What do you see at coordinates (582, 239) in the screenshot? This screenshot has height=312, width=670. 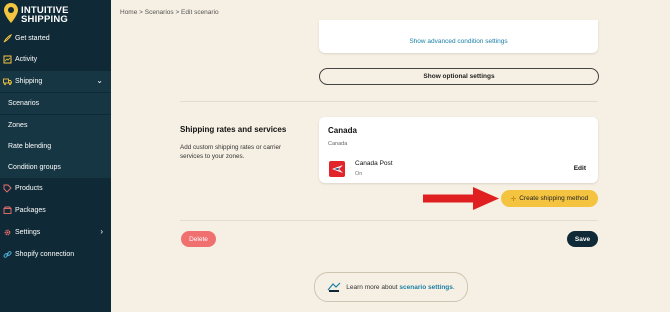 I see `save-button: Save` at bounding box center [582, 239].